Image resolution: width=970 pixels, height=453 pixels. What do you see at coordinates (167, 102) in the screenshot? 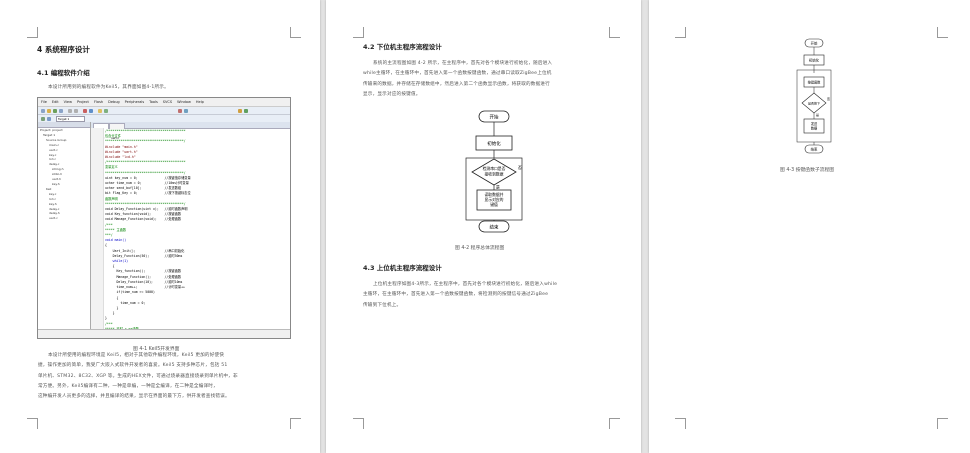
I see `menu-item: SVCS` at bounding box center [167, 102].